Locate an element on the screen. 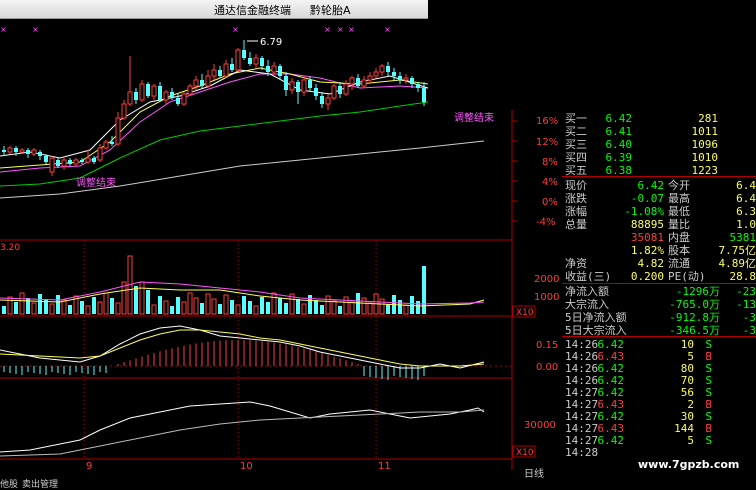 The image size is (756, 490). stat-label-2: 最高 is located at coordinates (679, 198).